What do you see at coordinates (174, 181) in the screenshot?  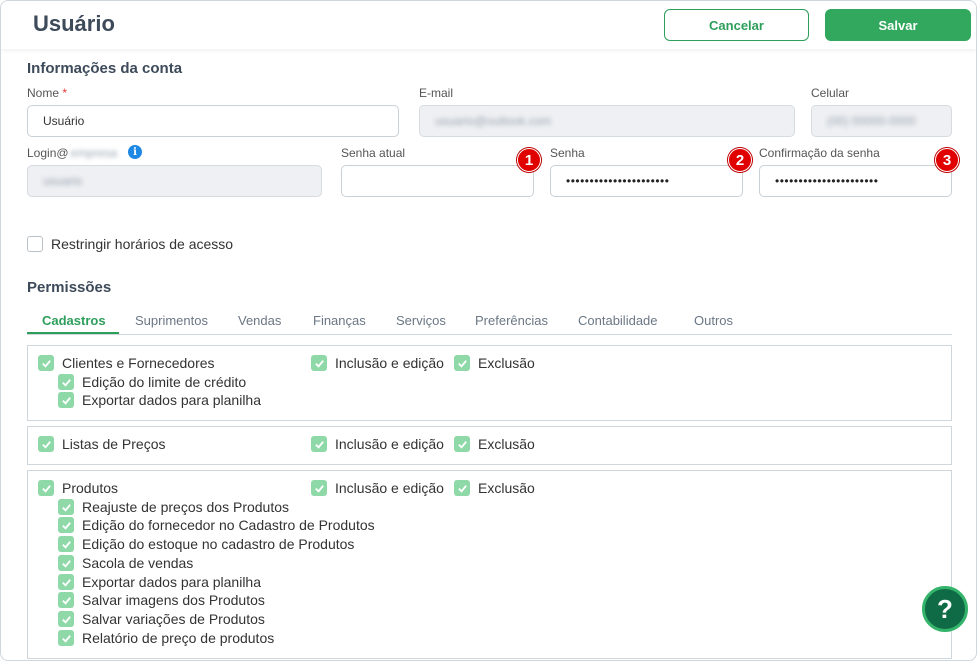 I see `login-field: usuario` at bounding box center [174, 181].